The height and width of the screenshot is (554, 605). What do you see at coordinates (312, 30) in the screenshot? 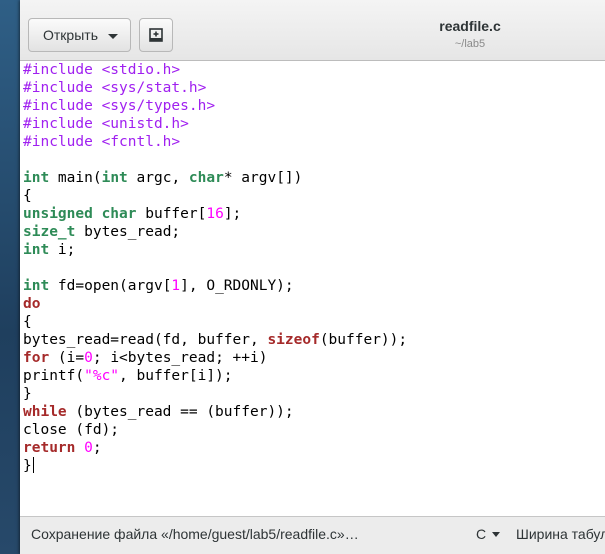
I see `header-bar: Открыть readfile.c ~/lab5` at bounding box center [312, 30].